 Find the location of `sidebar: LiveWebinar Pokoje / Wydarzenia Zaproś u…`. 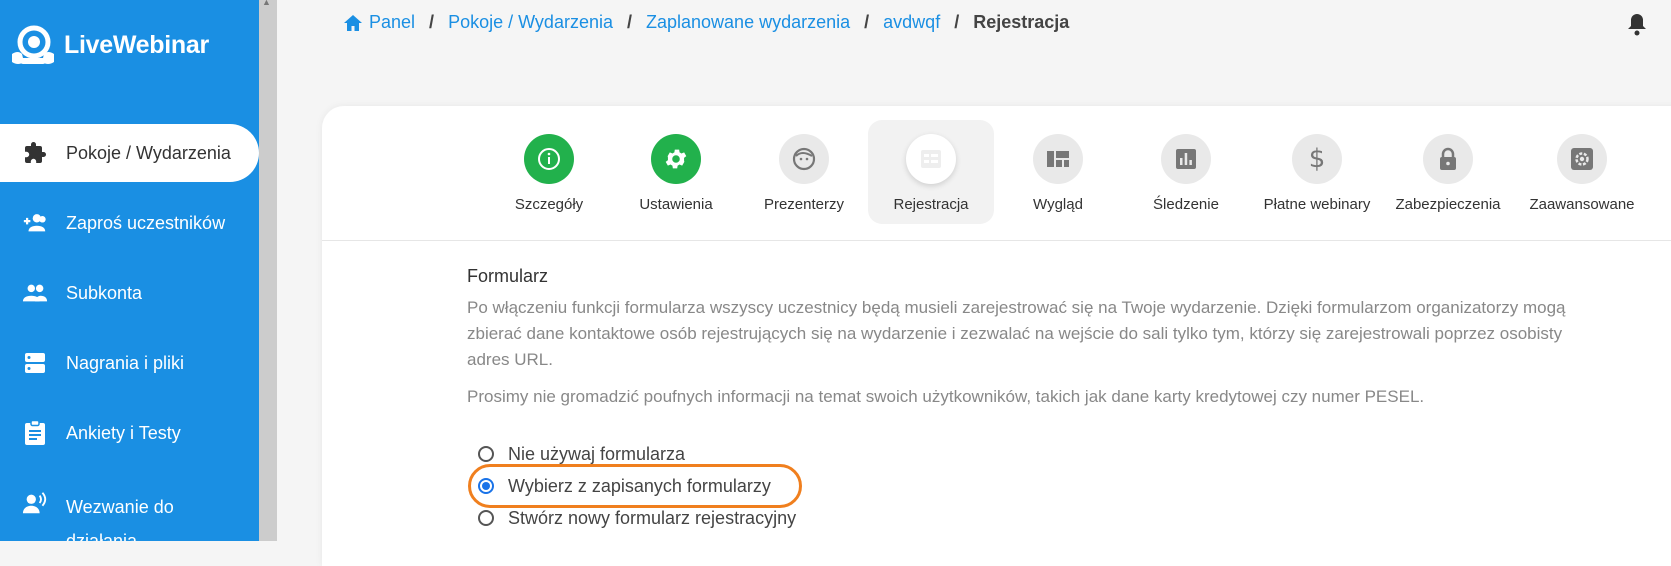

sidebar: LiveWebinar Pokoje / Wydarzenia Zaproś u… is located at coordinates (129, 270).